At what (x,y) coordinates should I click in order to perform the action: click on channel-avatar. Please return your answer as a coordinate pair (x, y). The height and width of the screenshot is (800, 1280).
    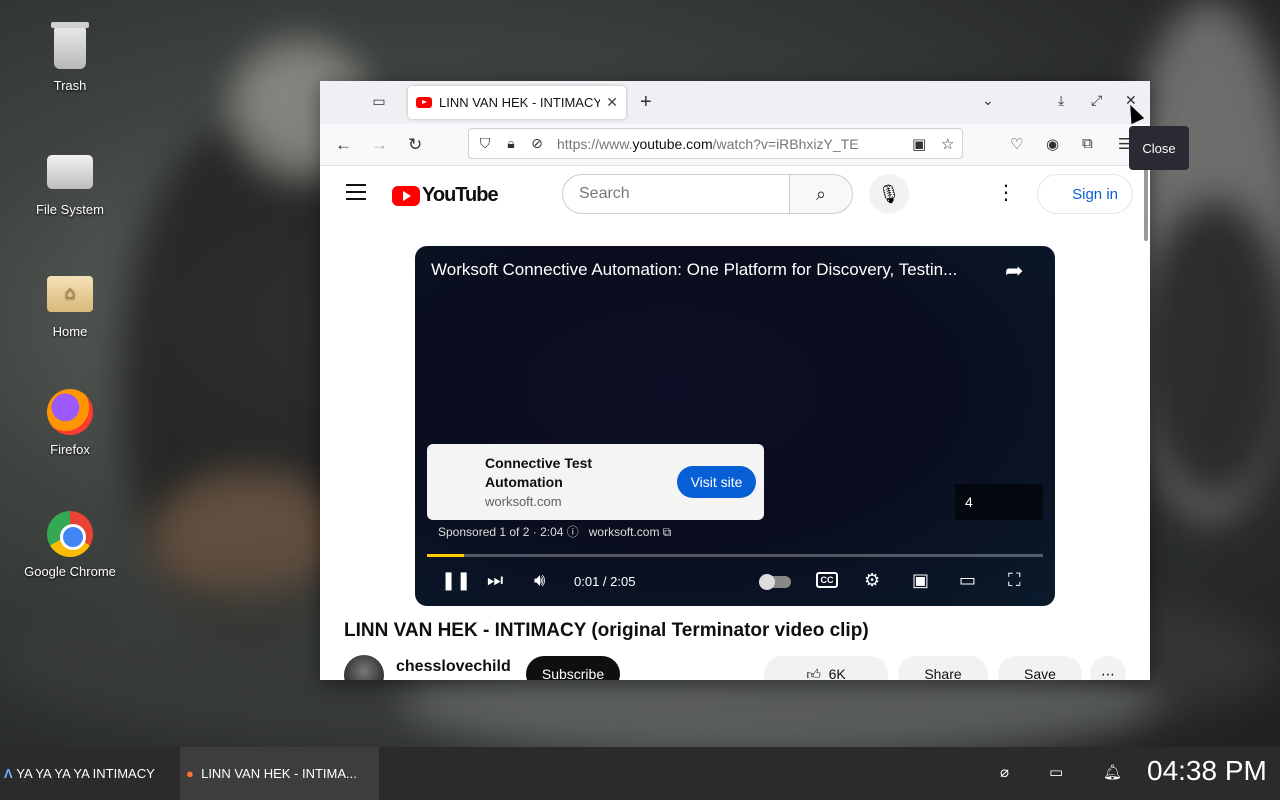
    Looking at the image, I should click on (364, 667).